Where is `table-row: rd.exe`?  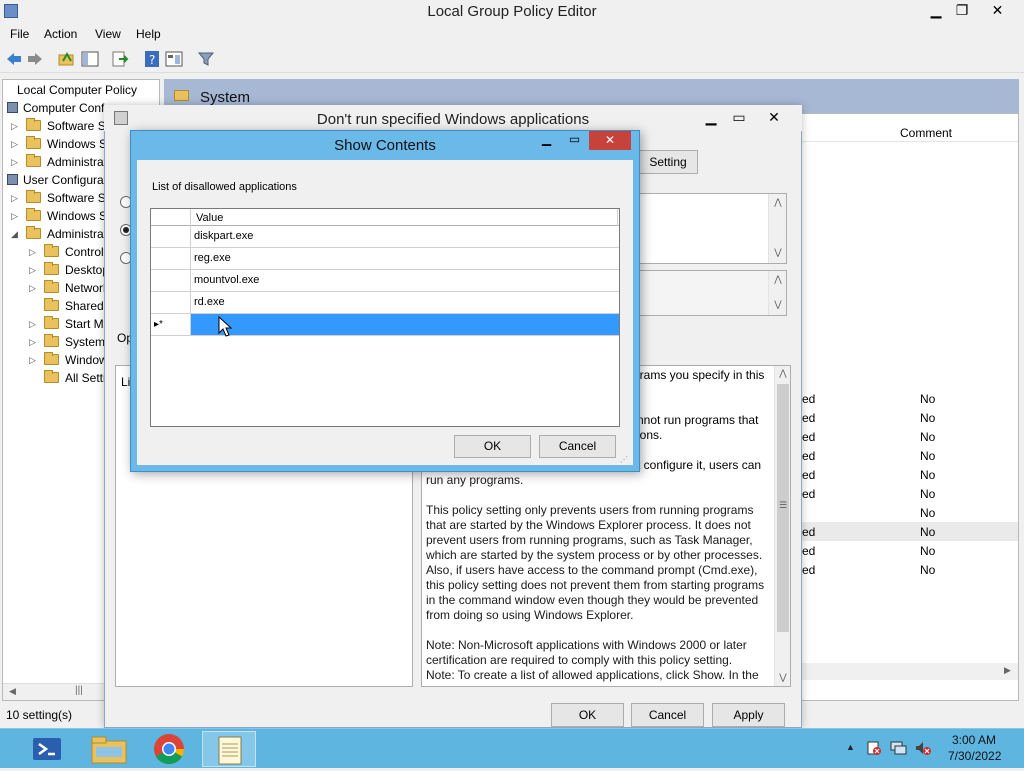
table-row: rd.exe is located at coordinates (385, 303).